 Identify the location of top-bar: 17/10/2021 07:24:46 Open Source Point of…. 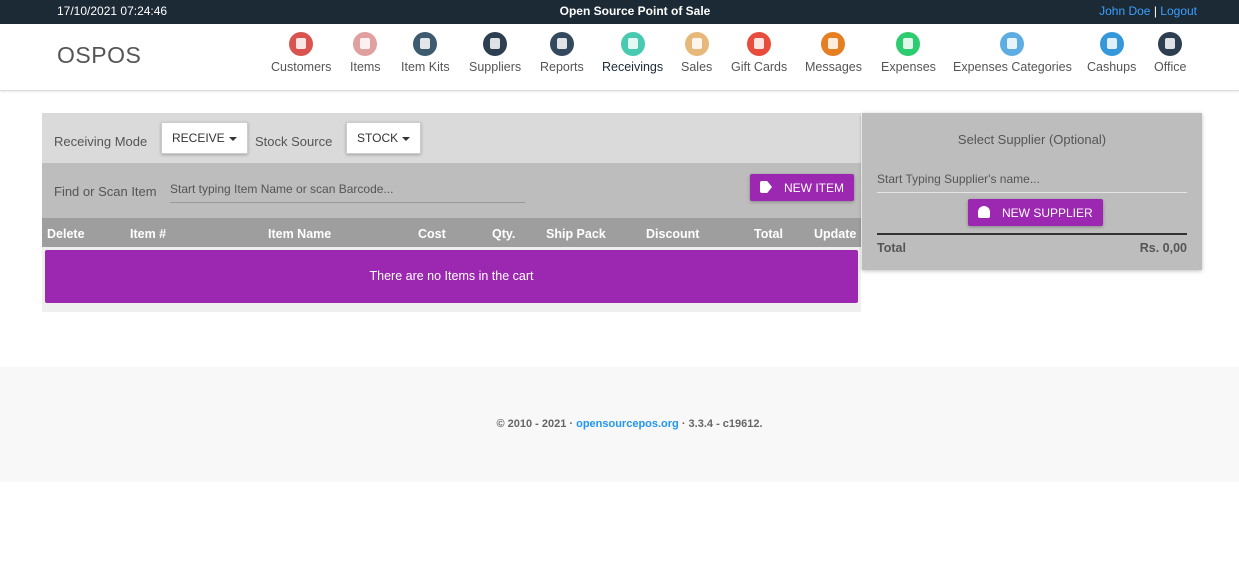
(619, 12).